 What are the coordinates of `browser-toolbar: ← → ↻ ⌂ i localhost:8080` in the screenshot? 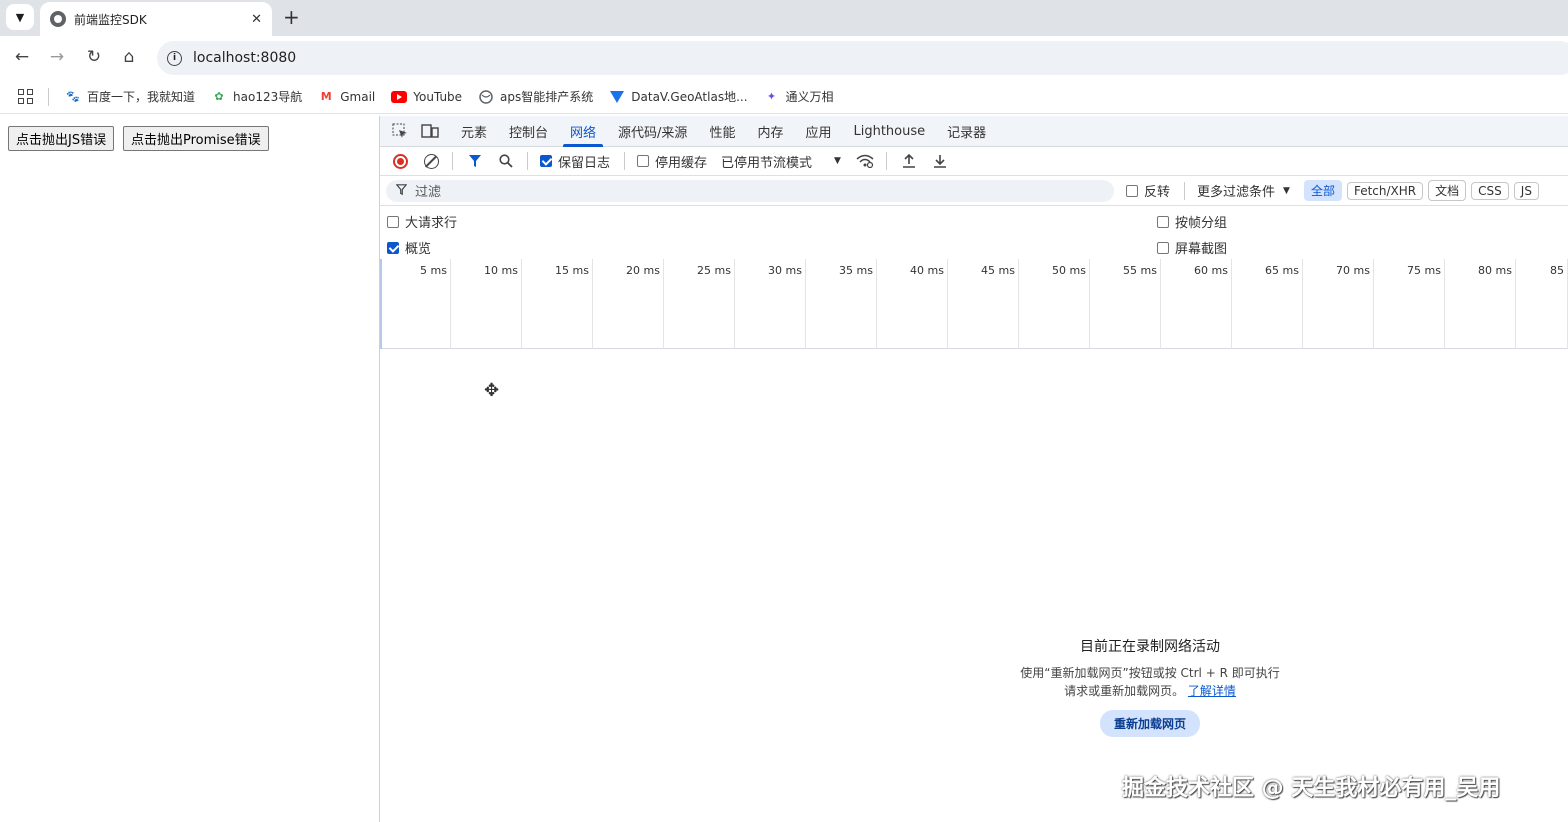 It's located at (784, 58).